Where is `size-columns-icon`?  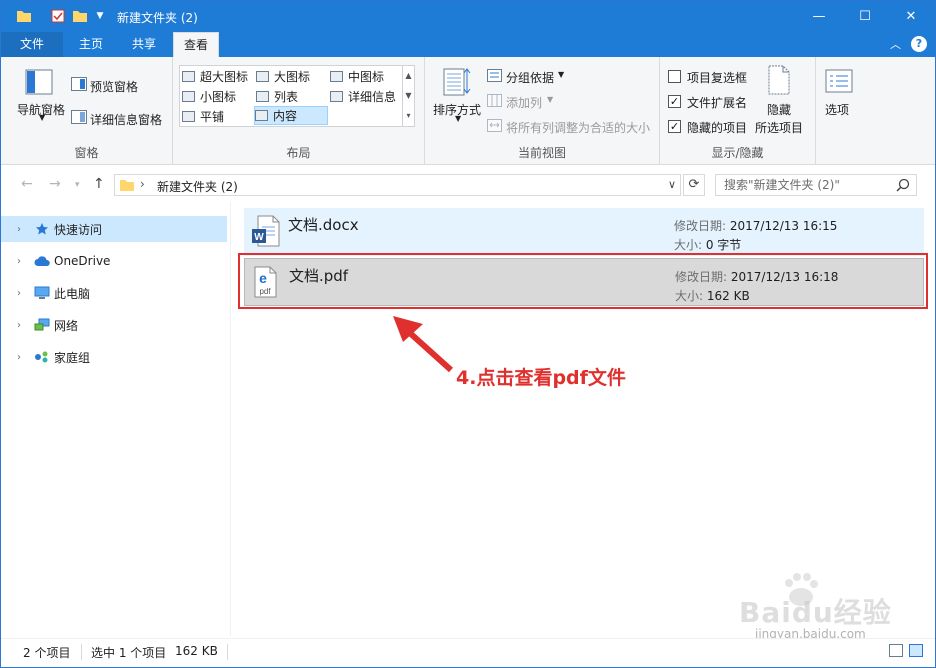 size-columns-icon is located at coordinates (494, 127).